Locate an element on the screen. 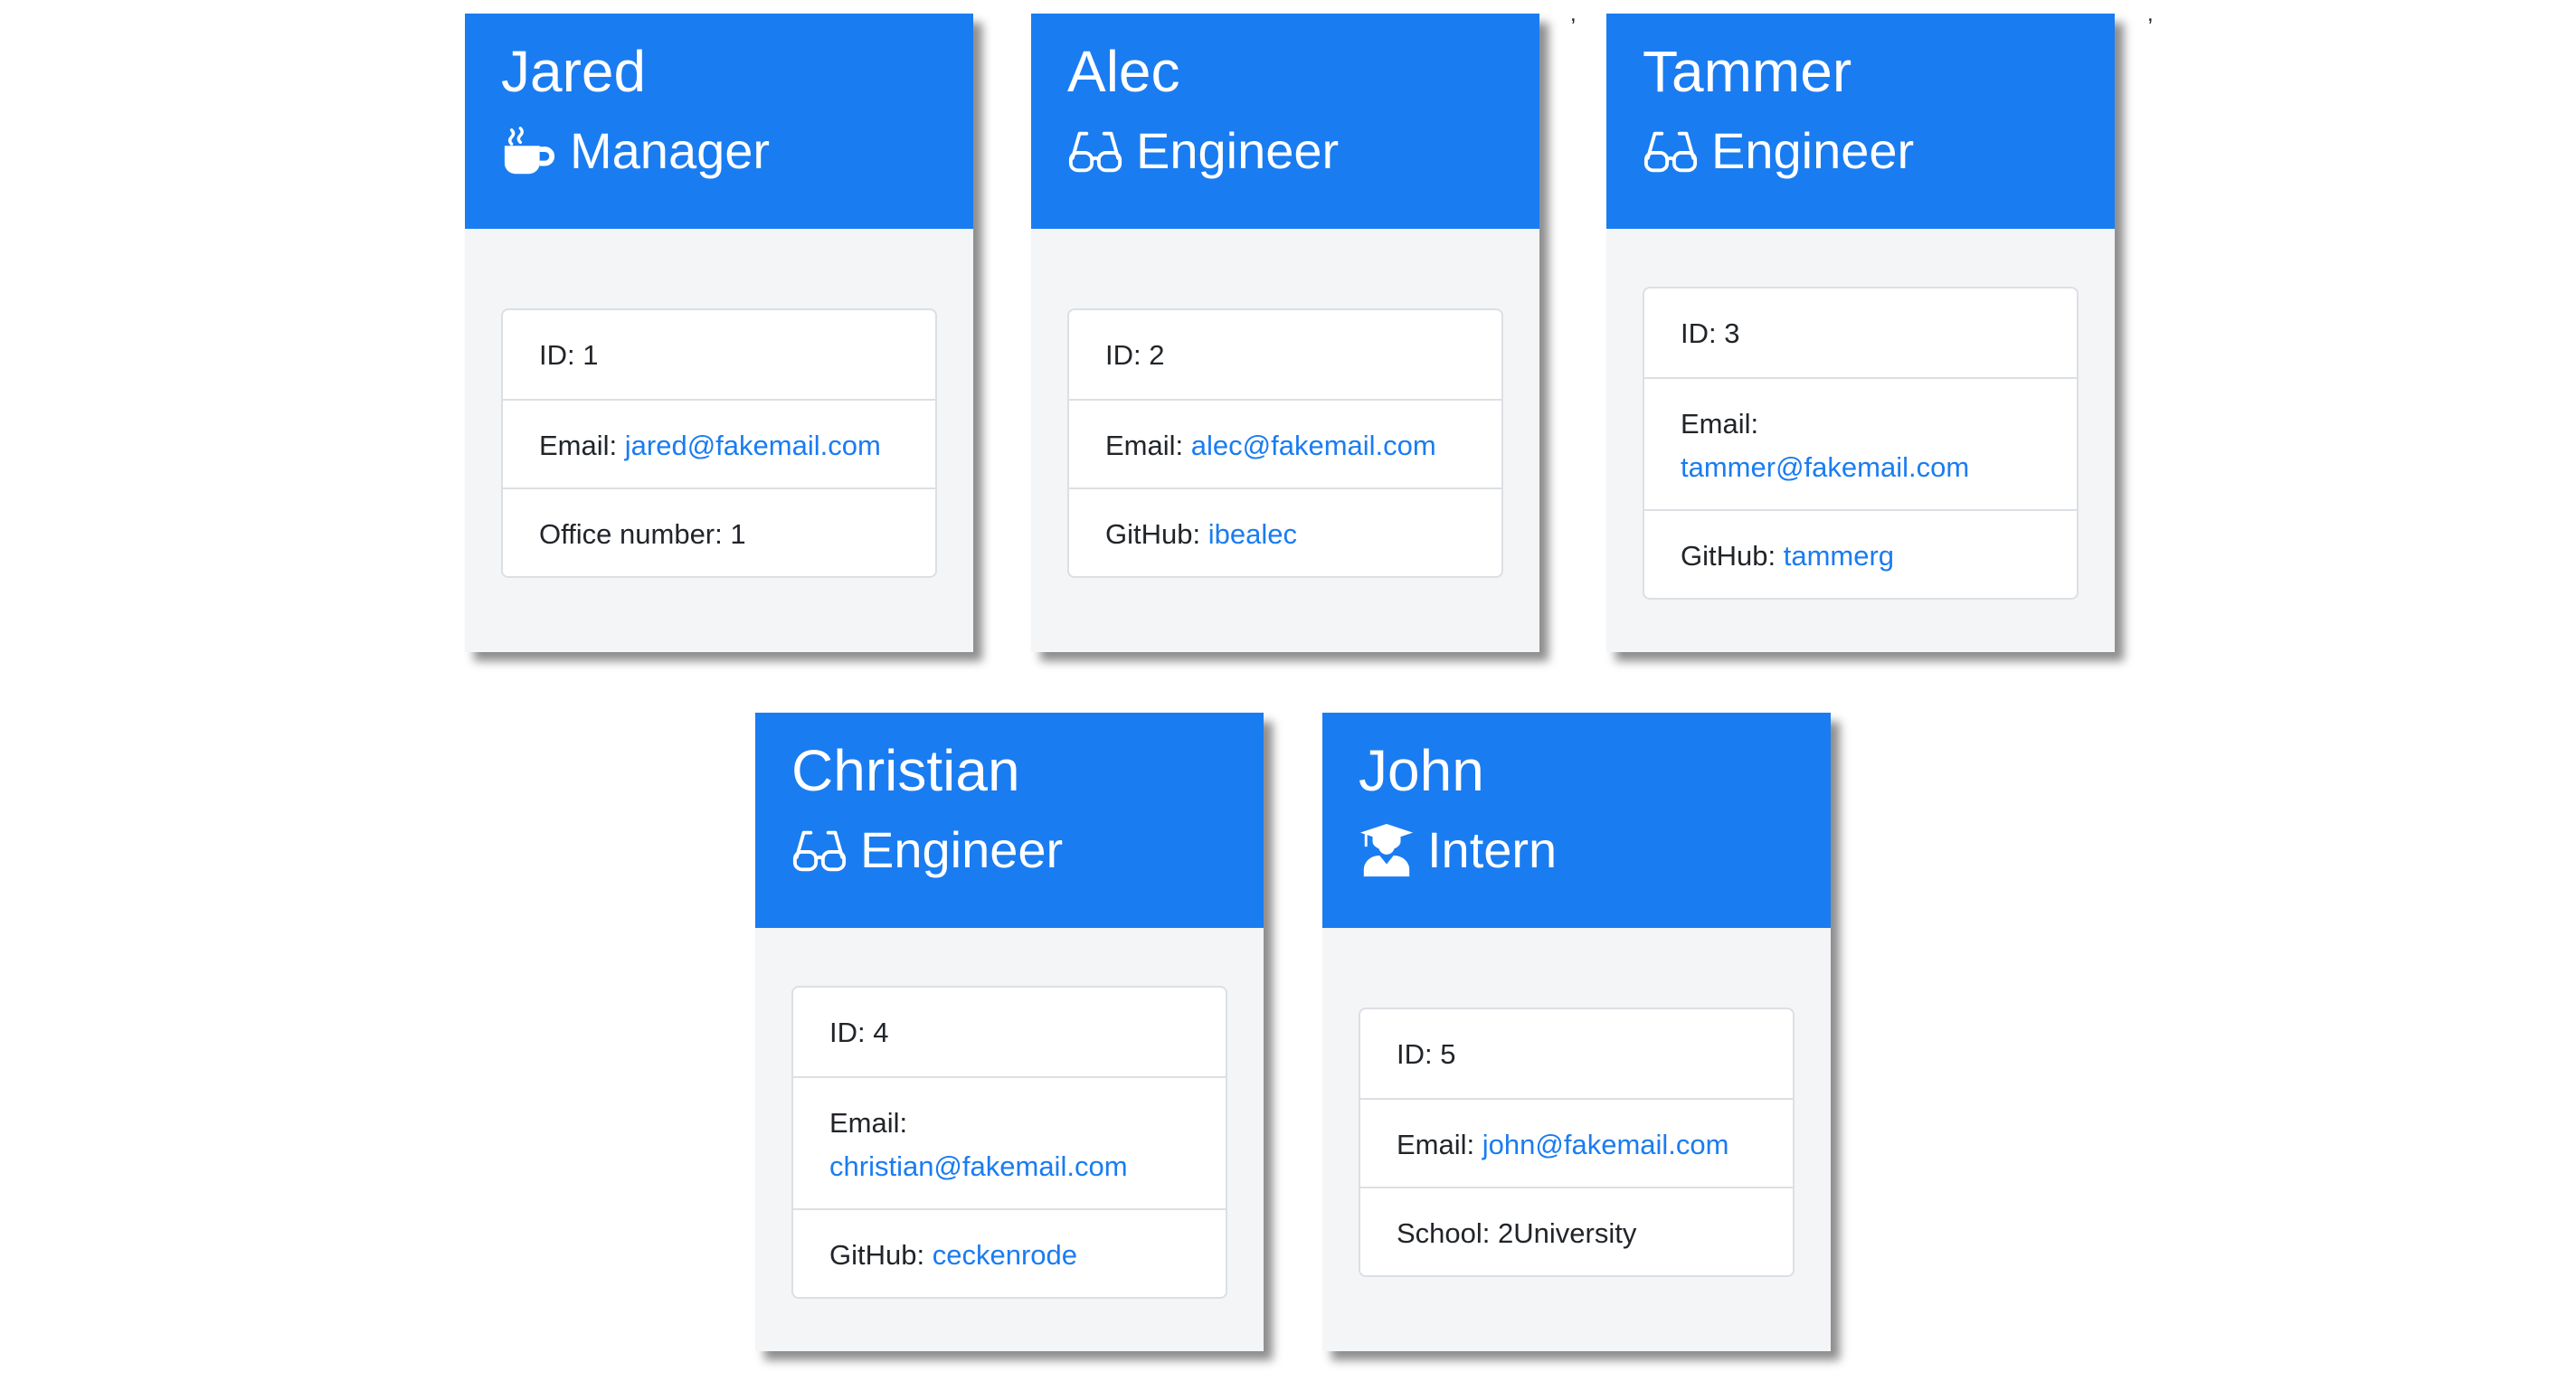 The image size is (2576, 1391). card-header: Tammer Engineer is located at coordinates (1861, 121).